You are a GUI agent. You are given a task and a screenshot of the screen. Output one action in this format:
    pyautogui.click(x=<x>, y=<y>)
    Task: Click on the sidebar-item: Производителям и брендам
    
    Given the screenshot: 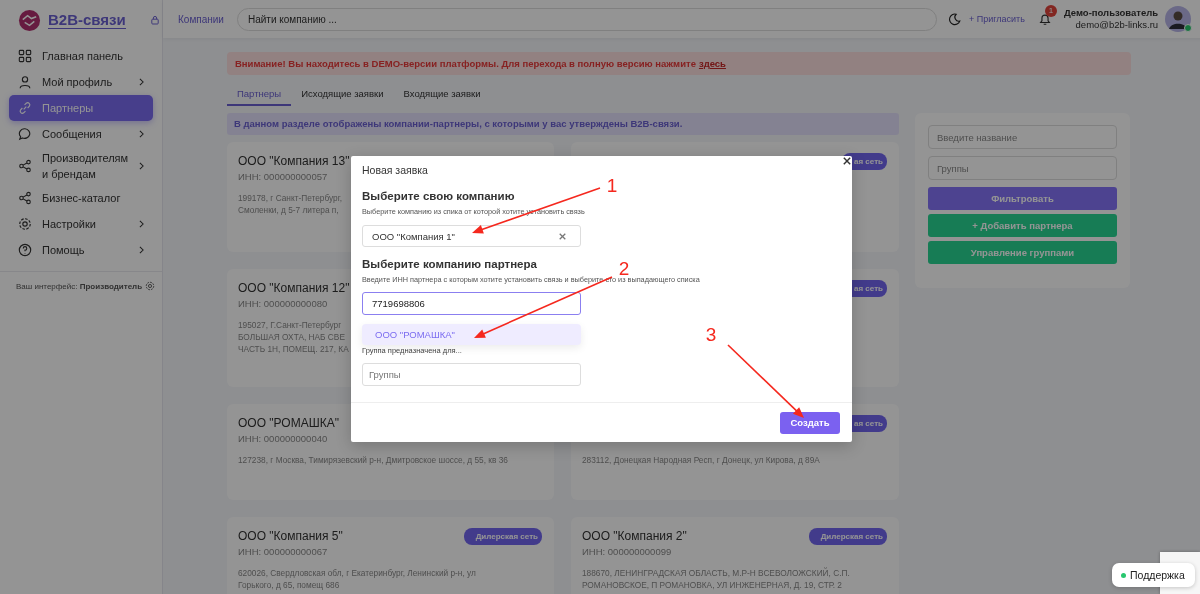 What is the action you would take?
    pyautogui.click(x=81, y=166)
    